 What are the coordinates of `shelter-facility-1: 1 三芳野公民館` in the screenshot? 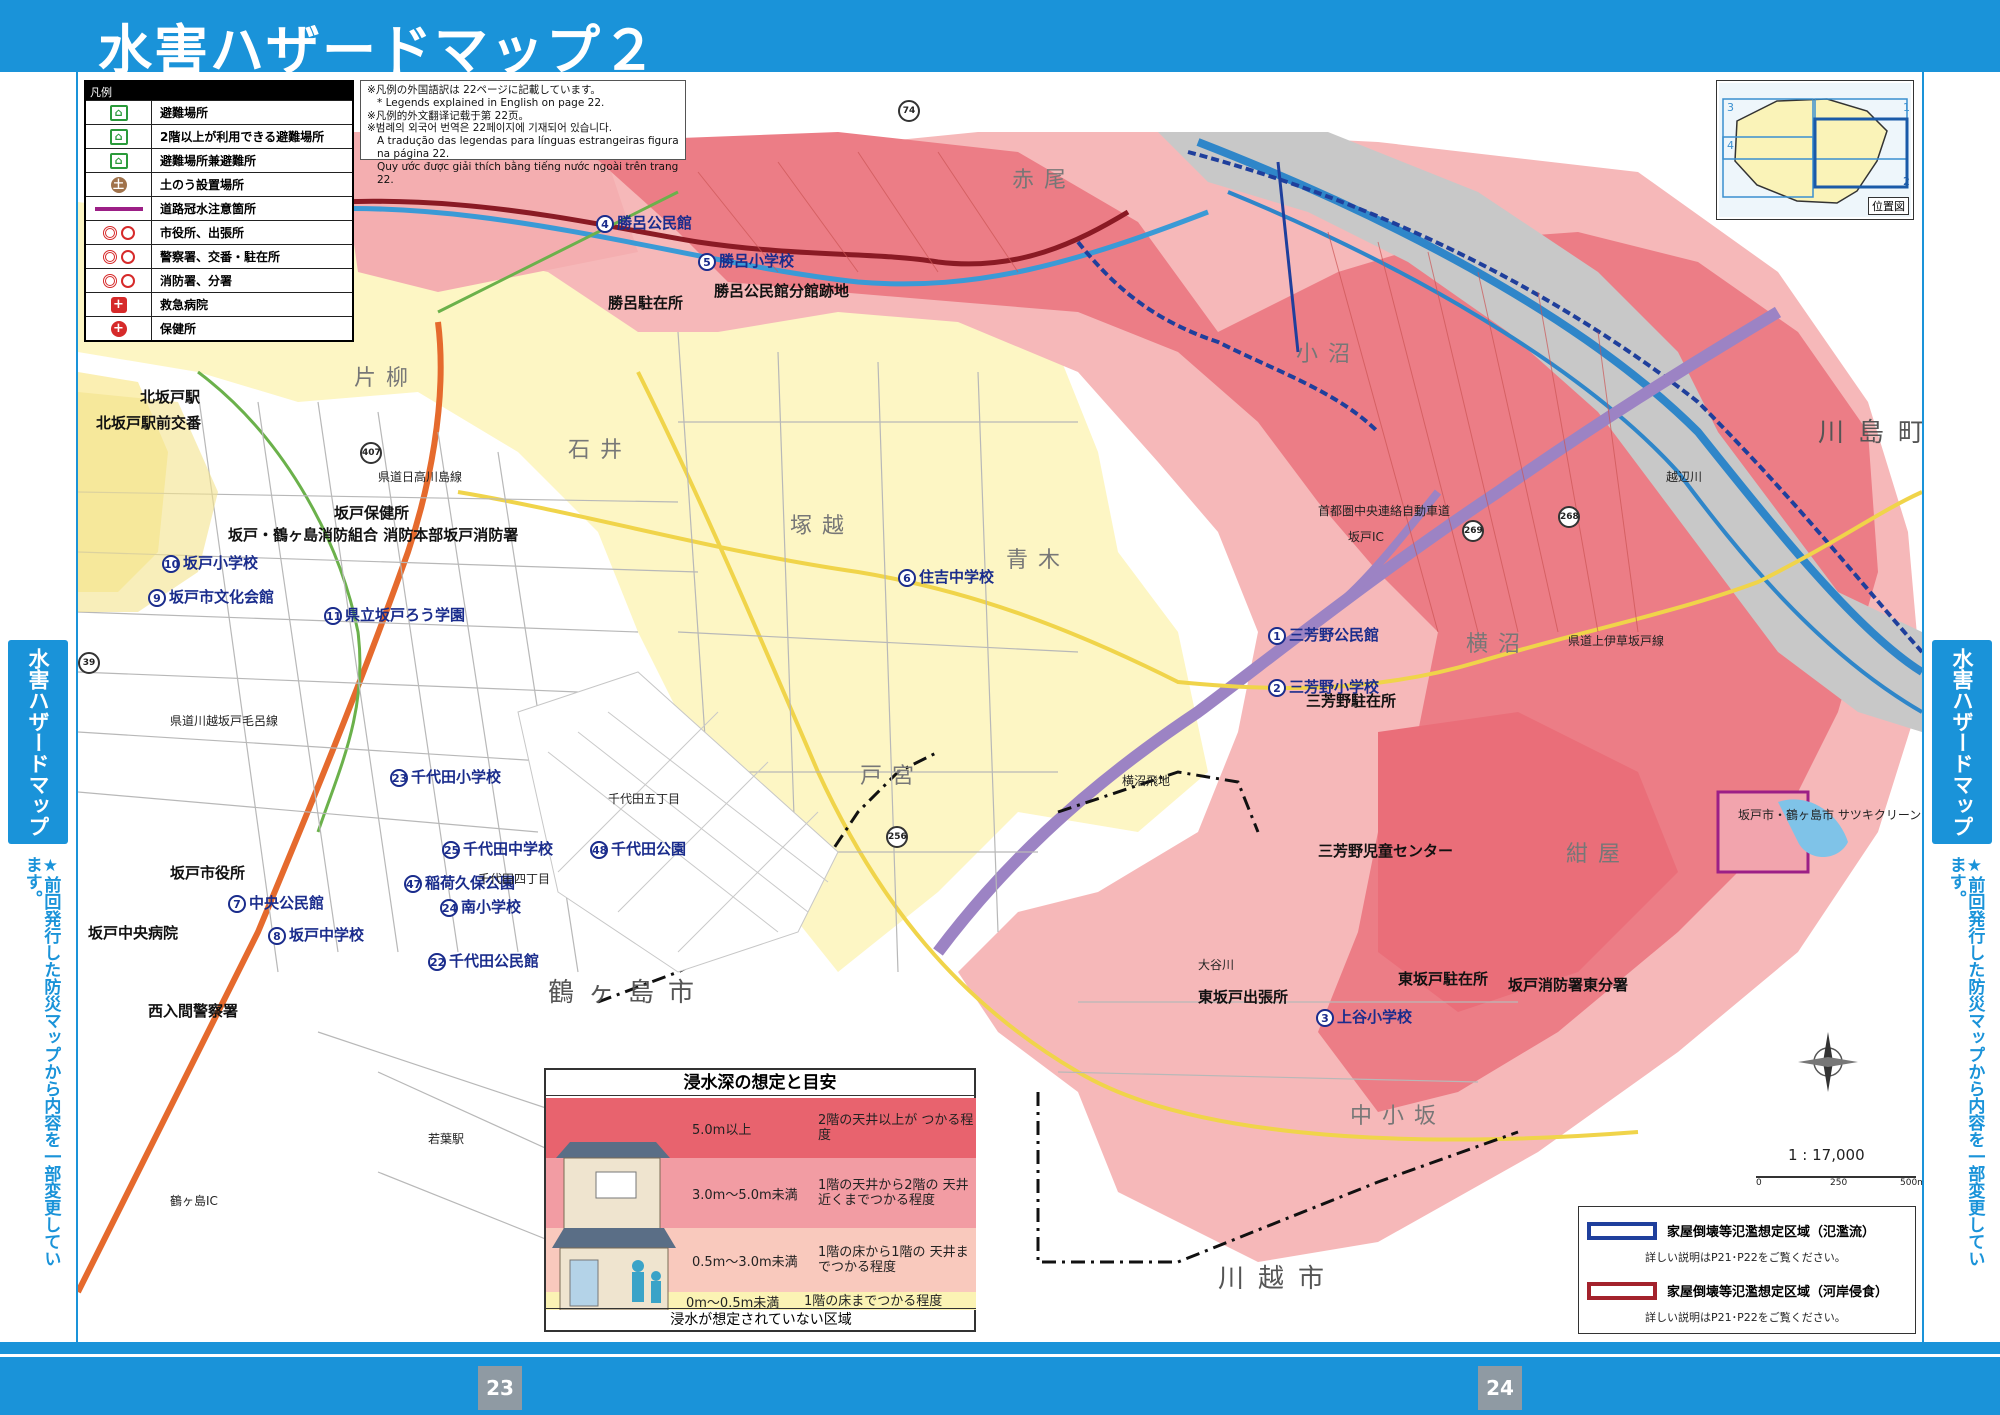 It's located at (1323, 634).